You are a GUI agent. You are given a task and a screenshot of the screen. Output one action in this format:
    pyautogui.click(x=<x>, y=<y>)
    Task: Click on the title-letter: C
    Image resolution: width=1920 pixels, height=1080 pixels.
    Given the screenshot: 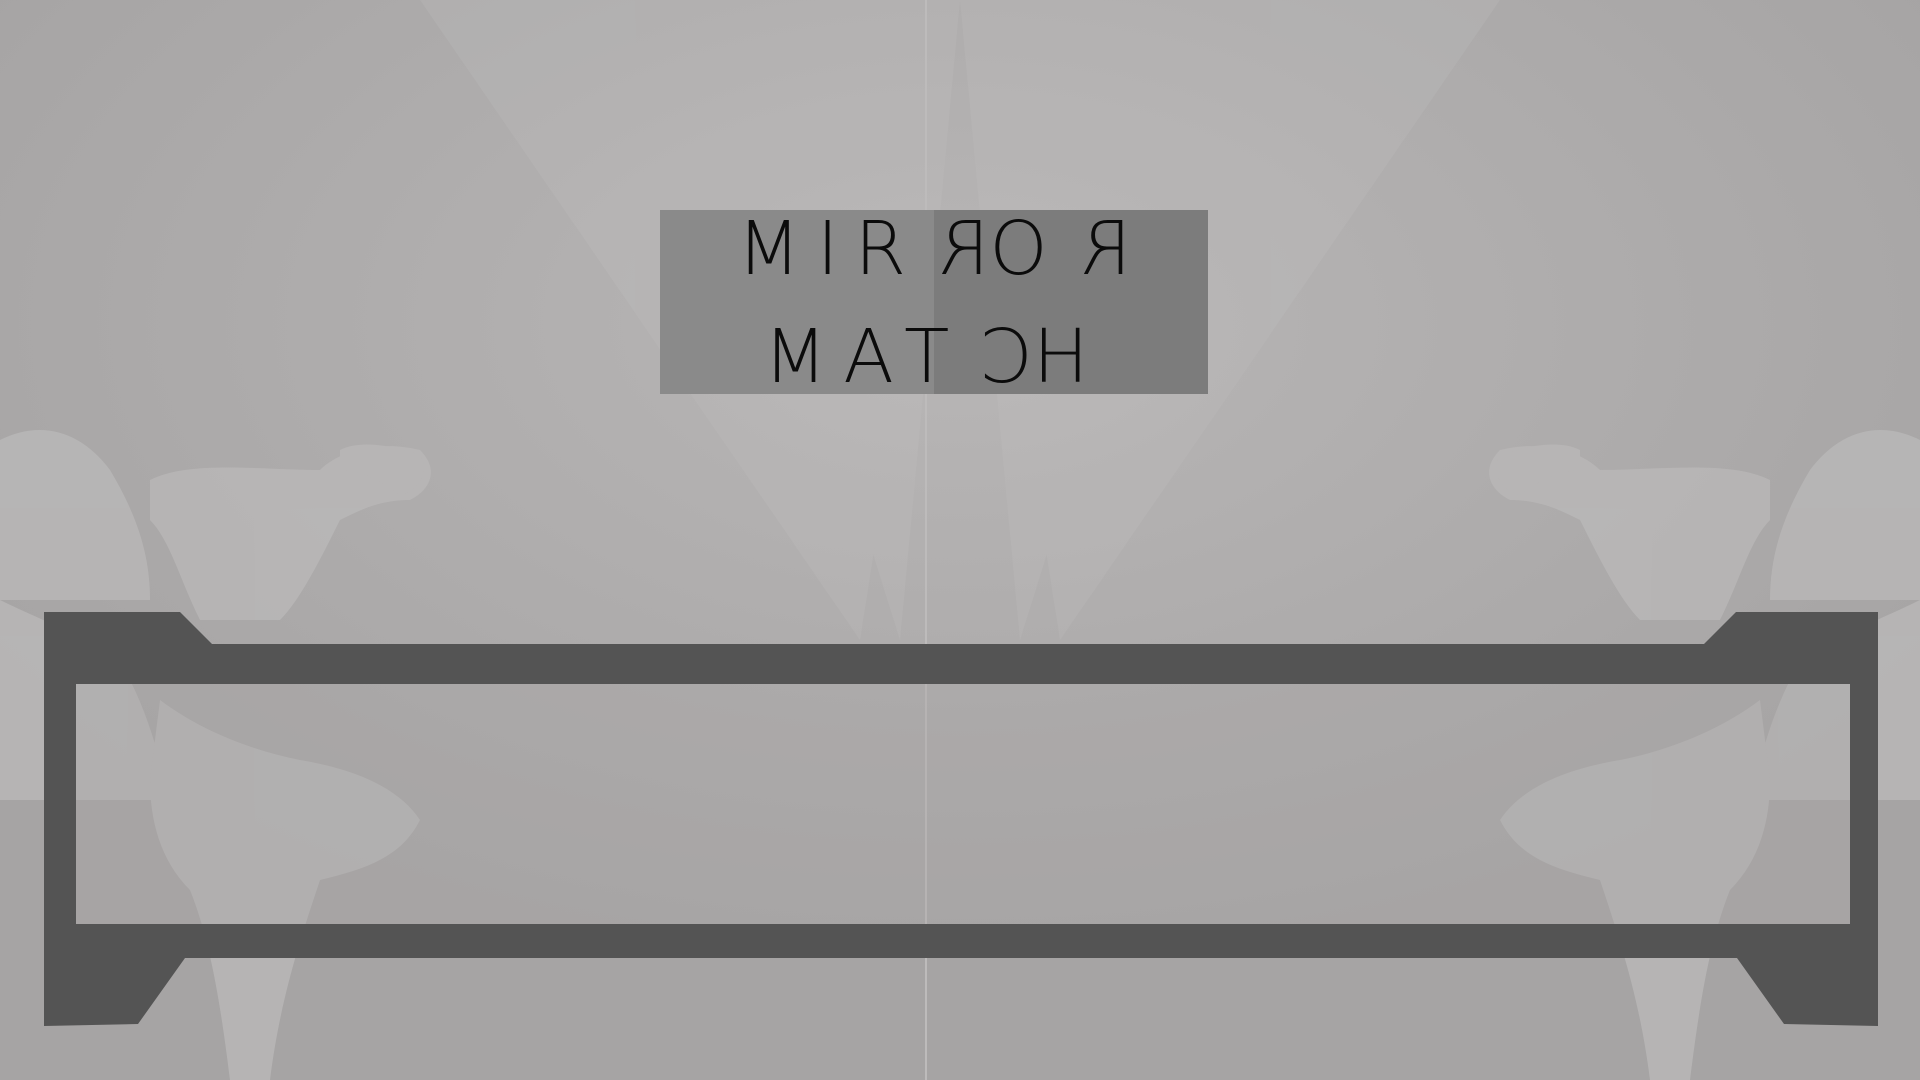 What is the action you would take?
    pyautogui.click(x=999, y=357)
    